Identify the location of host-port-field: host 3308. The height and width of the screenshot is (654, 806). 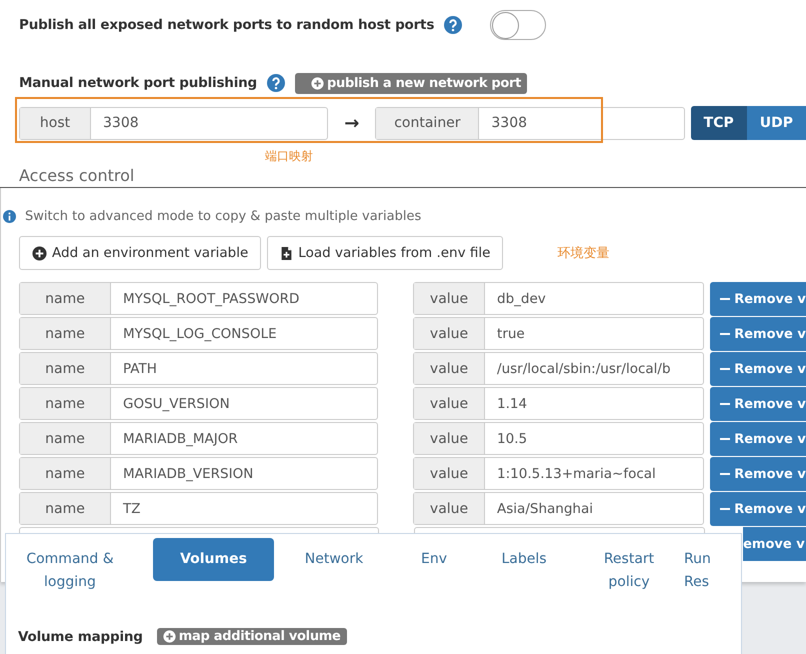
(173, 123).